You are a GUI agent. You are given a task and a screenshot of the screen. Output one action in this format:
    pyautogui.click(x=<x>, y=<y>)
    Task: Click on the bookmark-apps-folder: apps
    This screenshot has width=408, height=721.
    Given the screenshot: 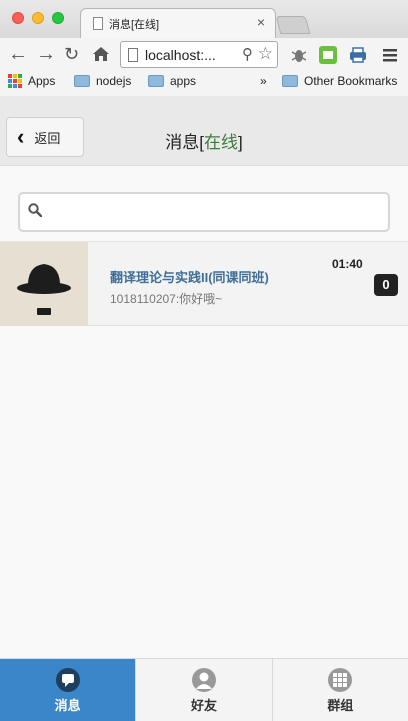 What is the action you would take?
    pyautogui.click(x=172, y=81)
    